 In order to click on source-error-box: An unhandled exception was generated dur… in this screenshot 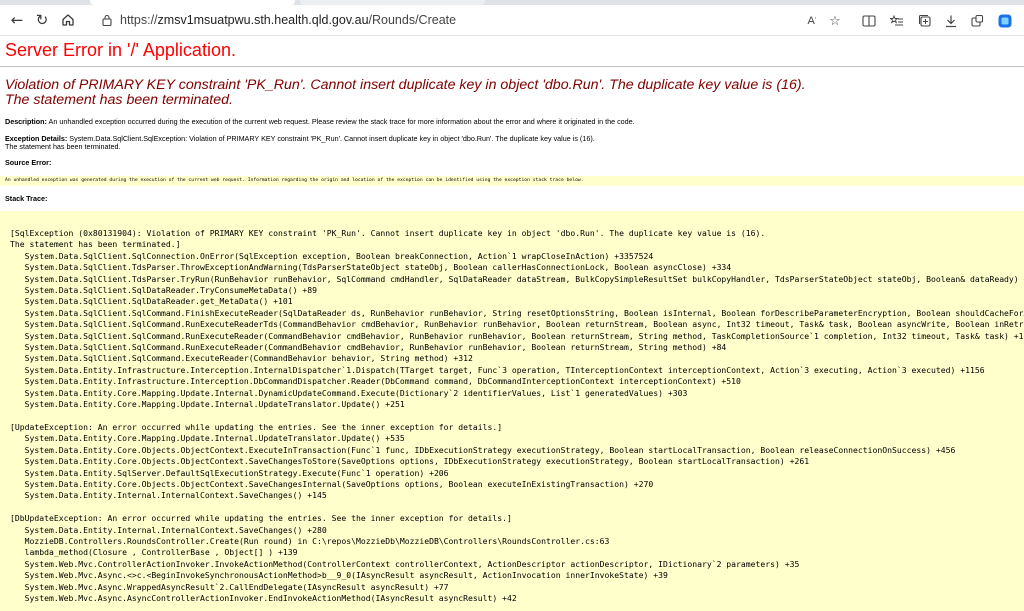, I will do `click(512, 181)`.